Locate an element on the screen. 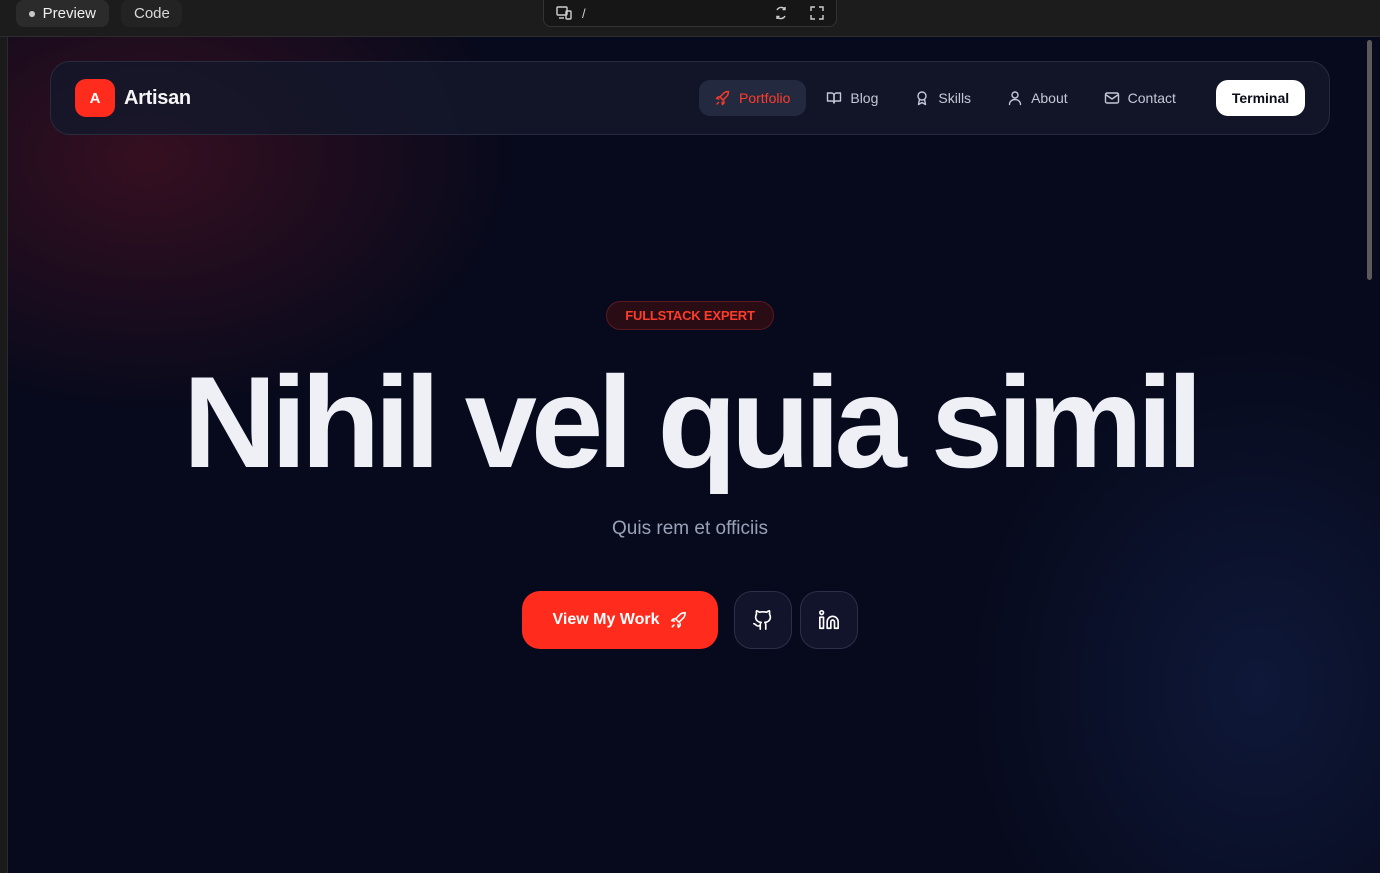 This screenshot has height=873, width=1380. tab-code-label: Code is located at coordinates (152, 13).